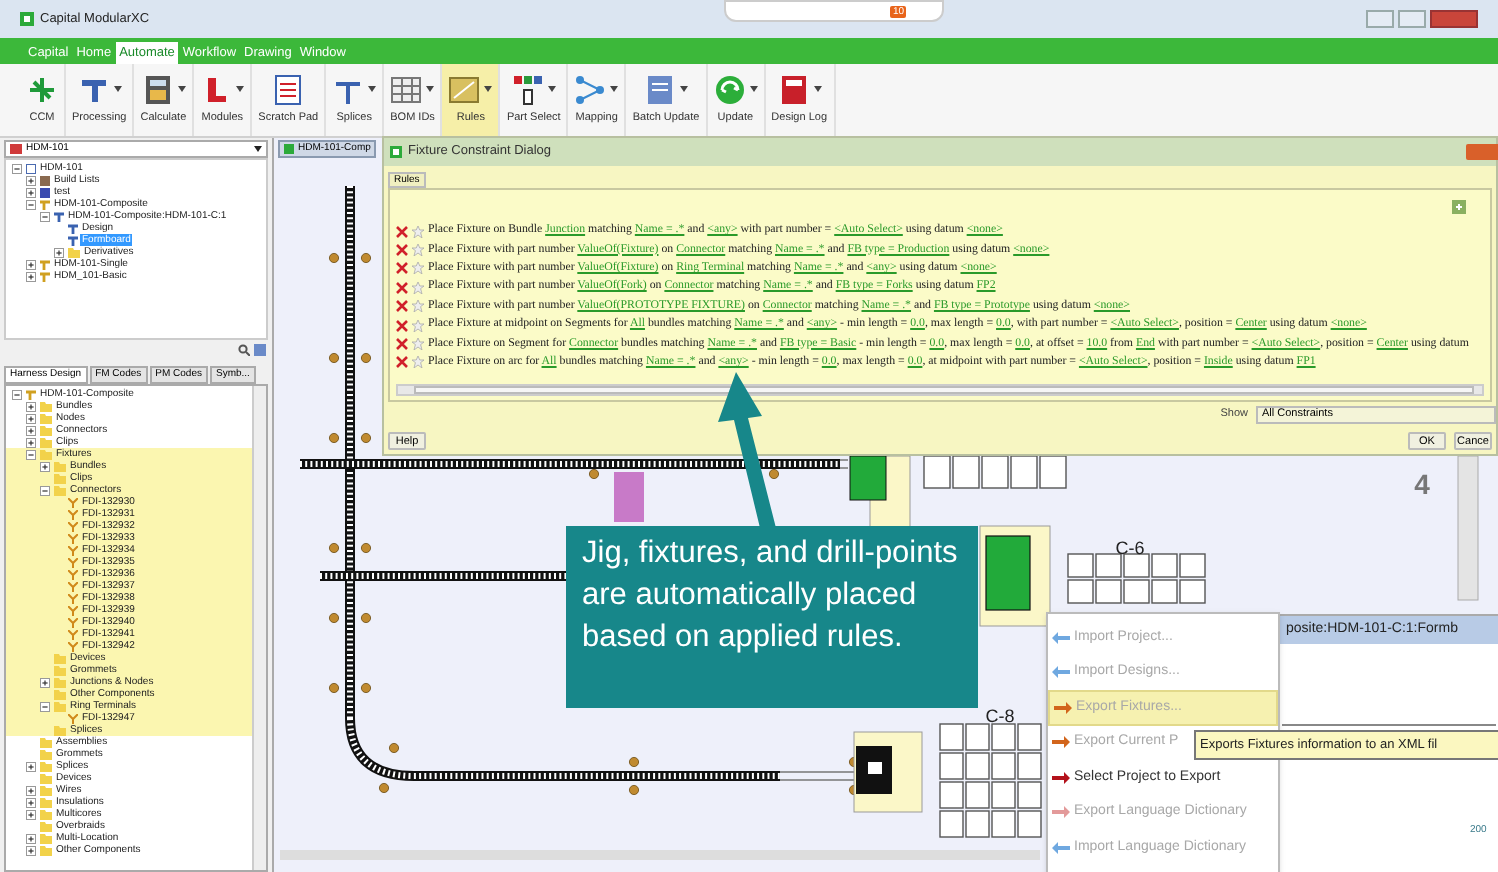 The width and height of the screenshot is (1498, 872). I want to click on hatched-area, so click(629, 497).